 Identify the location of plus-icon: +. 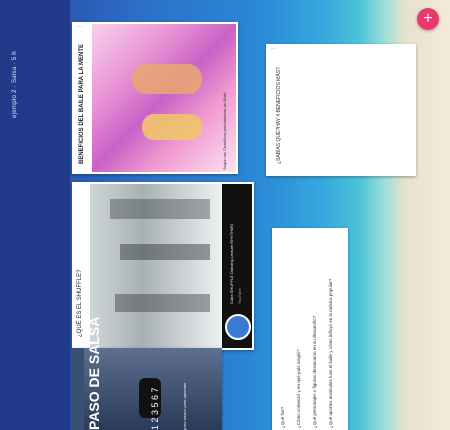
(428, 18).